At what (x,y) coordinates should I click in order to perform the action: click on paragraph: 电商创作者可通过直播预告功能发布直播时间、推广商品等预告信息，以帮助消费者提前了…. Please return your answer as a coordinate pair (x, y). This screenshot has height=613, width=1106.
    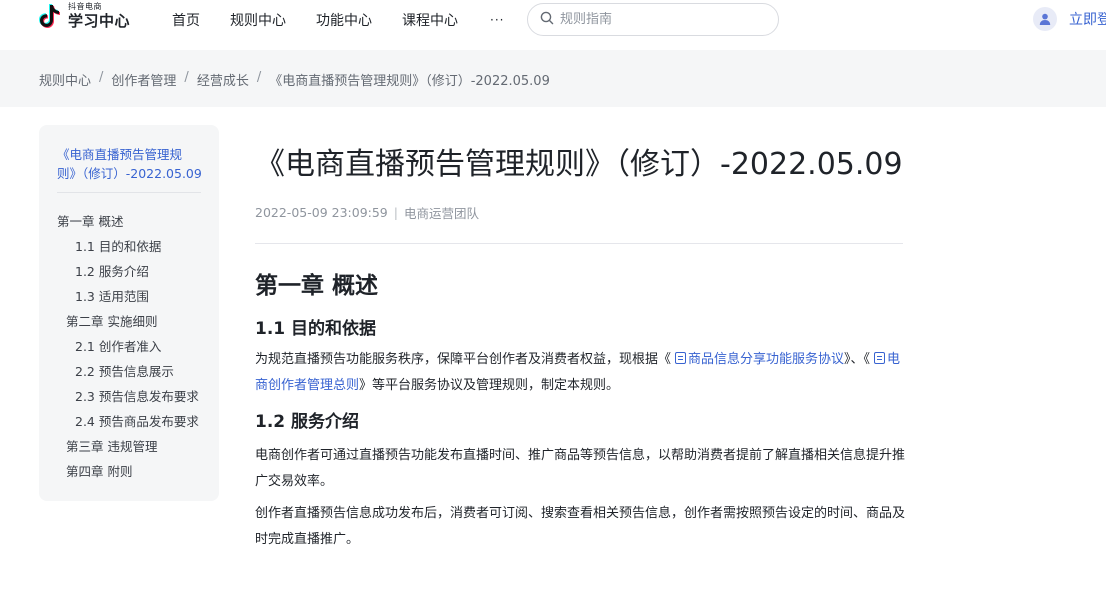
    Looking at the image, I should click on (580, 468).